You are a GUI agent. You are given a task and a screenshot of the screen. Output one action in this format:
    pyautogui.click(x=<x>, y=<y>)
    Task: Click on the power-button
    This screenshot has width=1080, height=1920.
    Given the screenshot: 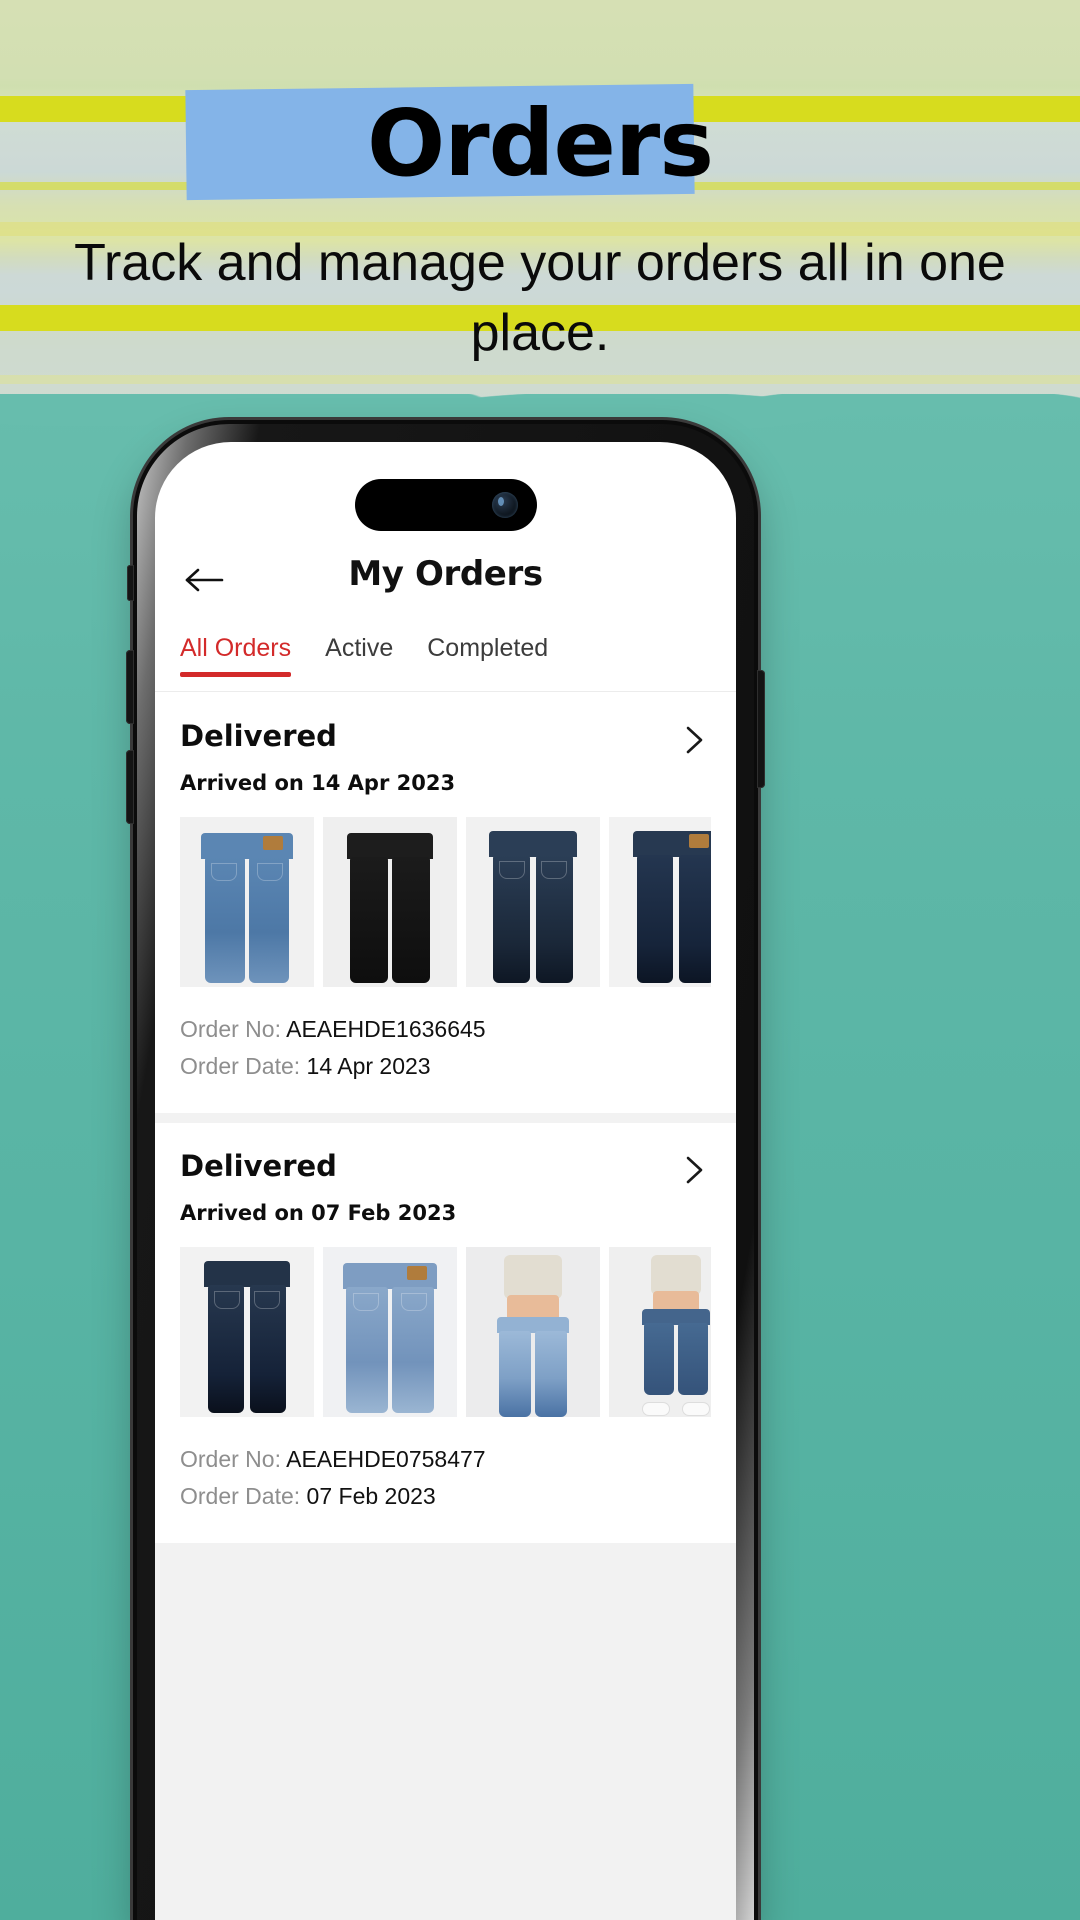 What is the action you would take?
    pyautogui.click(x=761, y=729)
    